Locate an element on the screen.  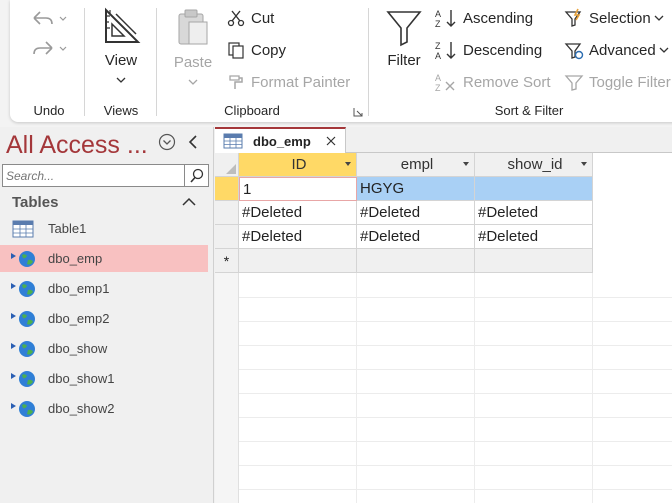
nav-item-label: dbo_emp1 is located at coordinates (79, 288).